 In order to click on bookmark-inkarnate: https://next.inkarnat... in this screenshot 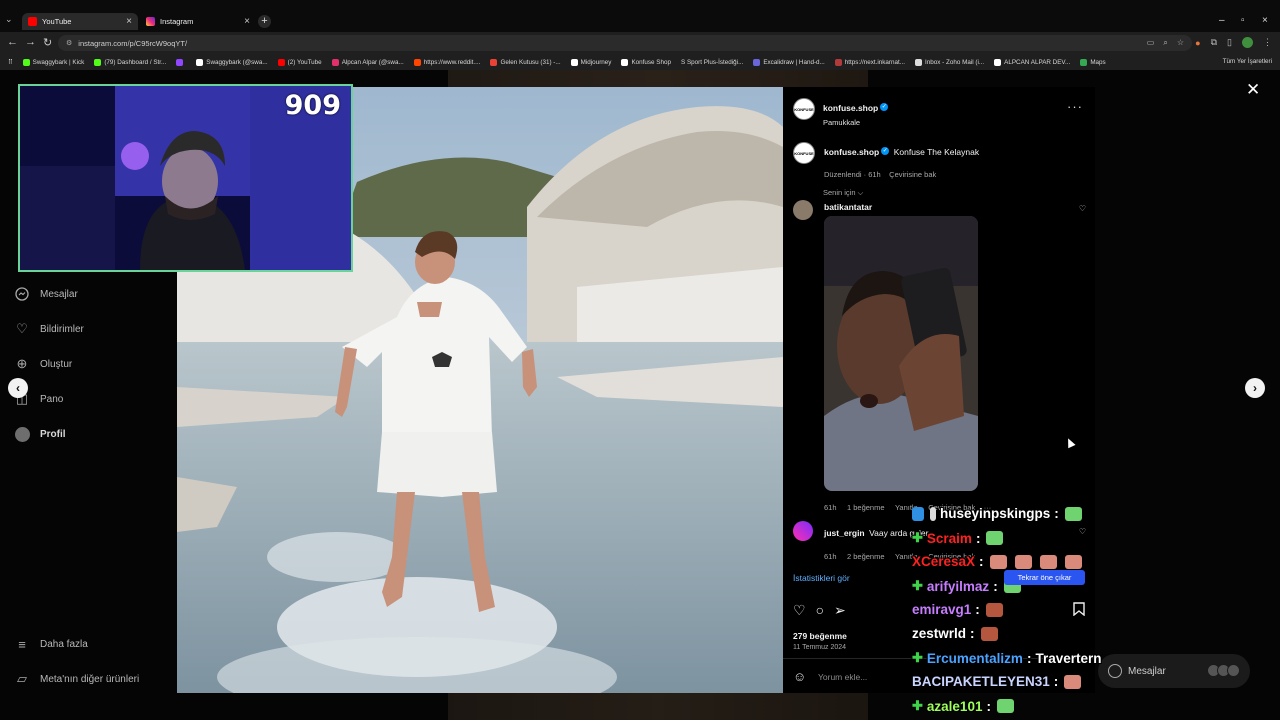, I will do `click(869, 62)`.